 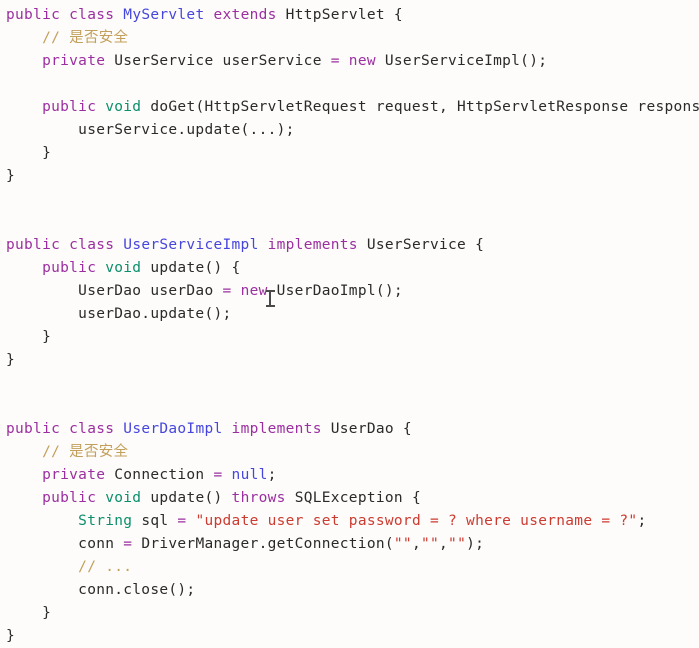 What do you see at coordinates (444, 544) in the screenshot?
I see `code-token-plain: ,` at bounding box center [444, 544].